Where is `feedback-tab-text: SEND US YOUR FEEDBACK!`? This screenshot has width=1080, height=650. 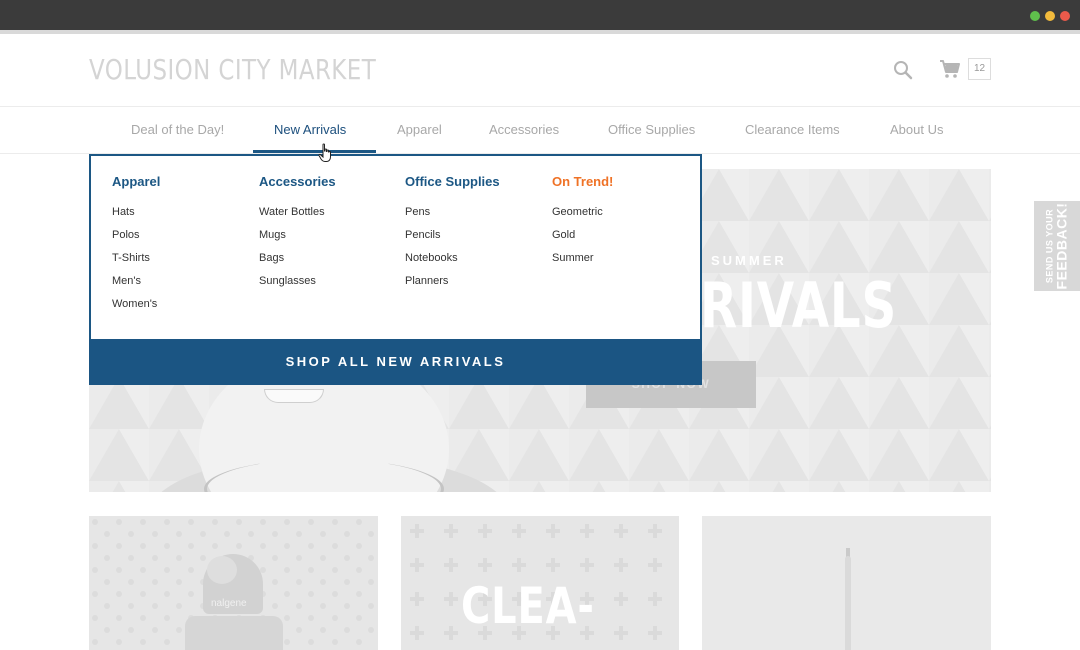
feedback-tab-text: SEND US YOUR FEEDBACK! is located at coordinates (1057, 246).